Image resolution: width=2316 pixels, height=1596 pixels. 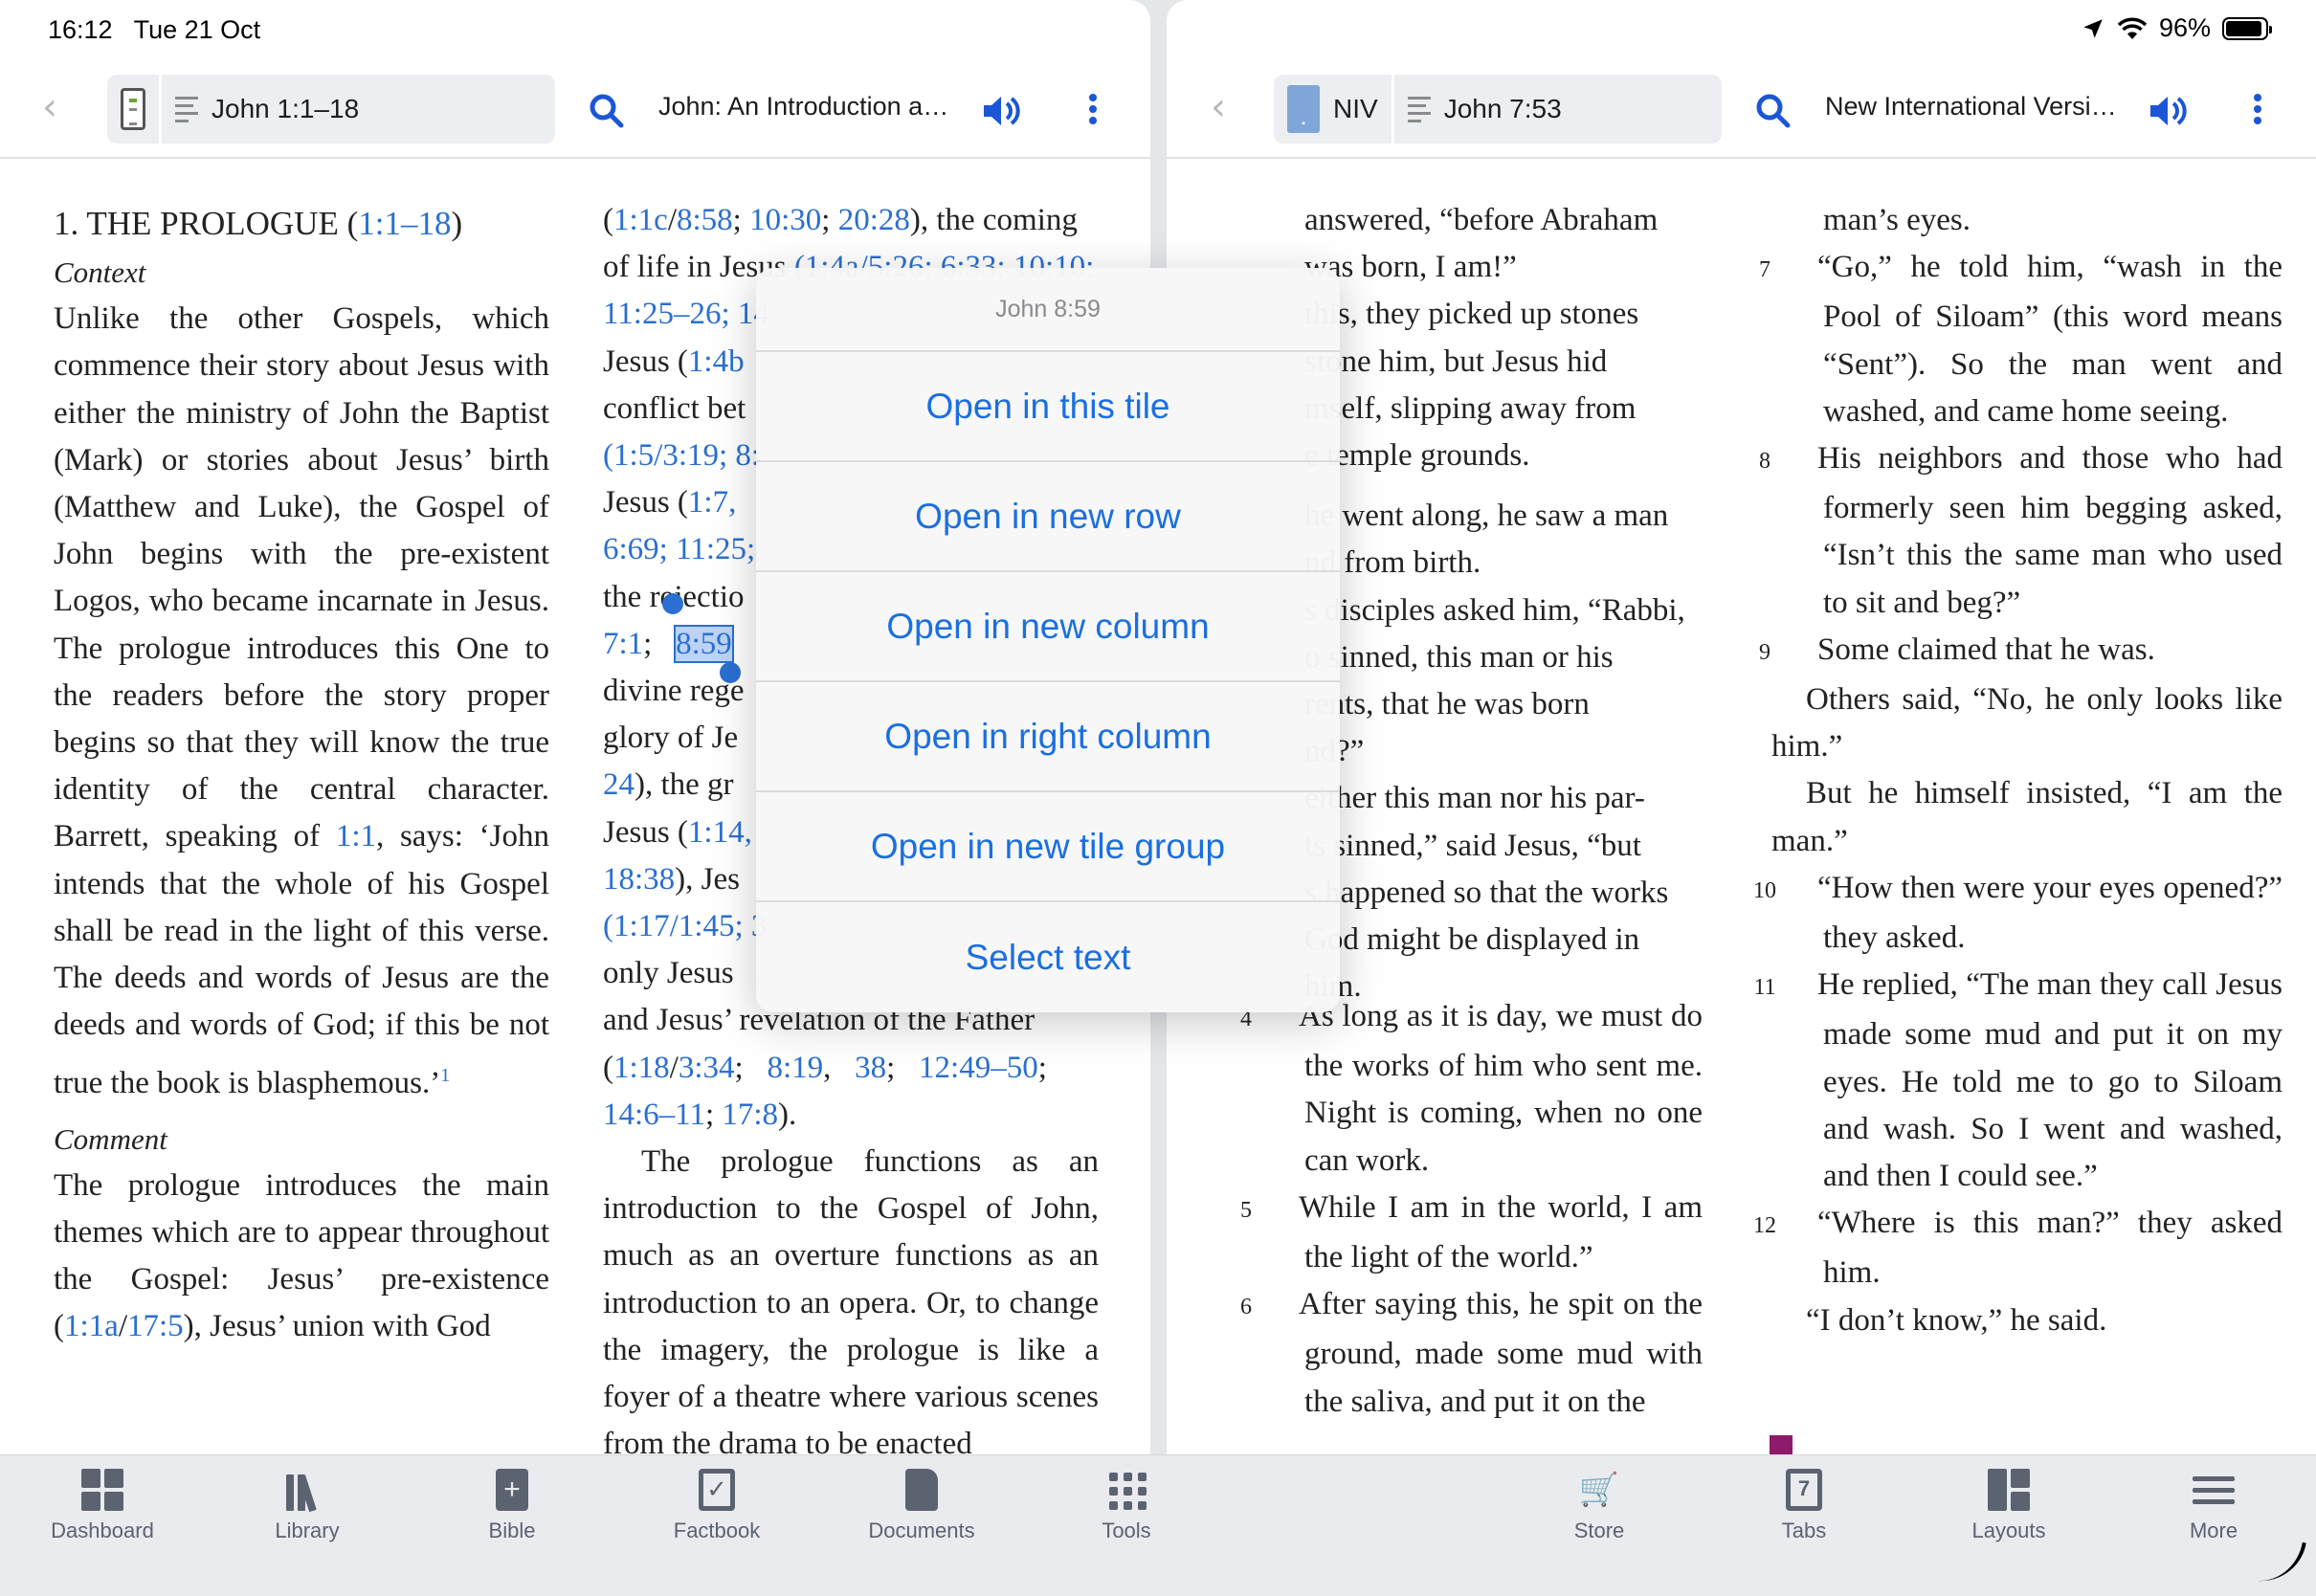 I want to click on verse-number: 8, so click(x=1788, y=462).